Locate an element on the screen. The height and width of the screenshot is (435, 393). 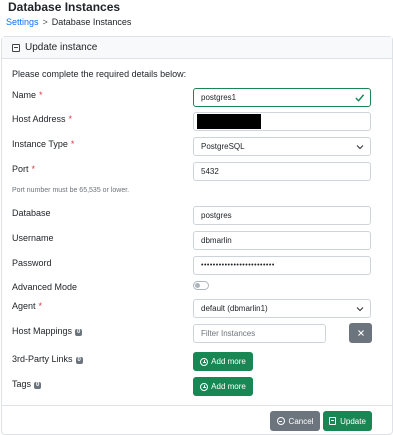
close-icon is located at coordinates (360, 333).